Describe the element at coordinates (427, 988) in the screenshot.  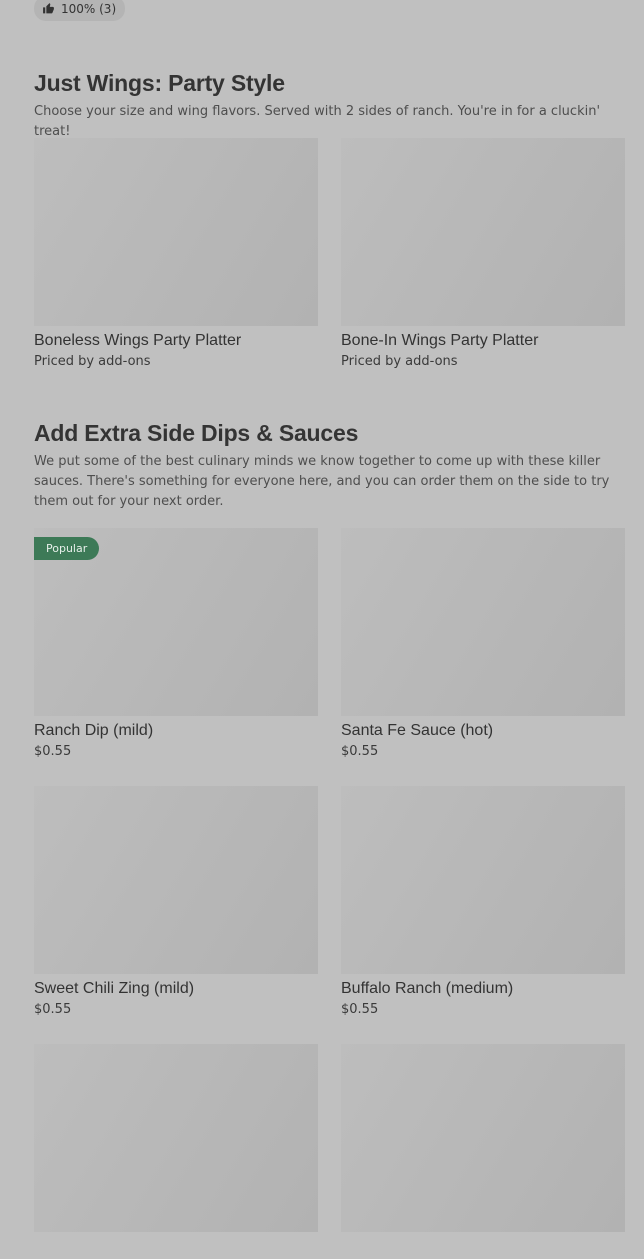
I see `menu-item-name: Buffalo Ranch (medium)` at that location.